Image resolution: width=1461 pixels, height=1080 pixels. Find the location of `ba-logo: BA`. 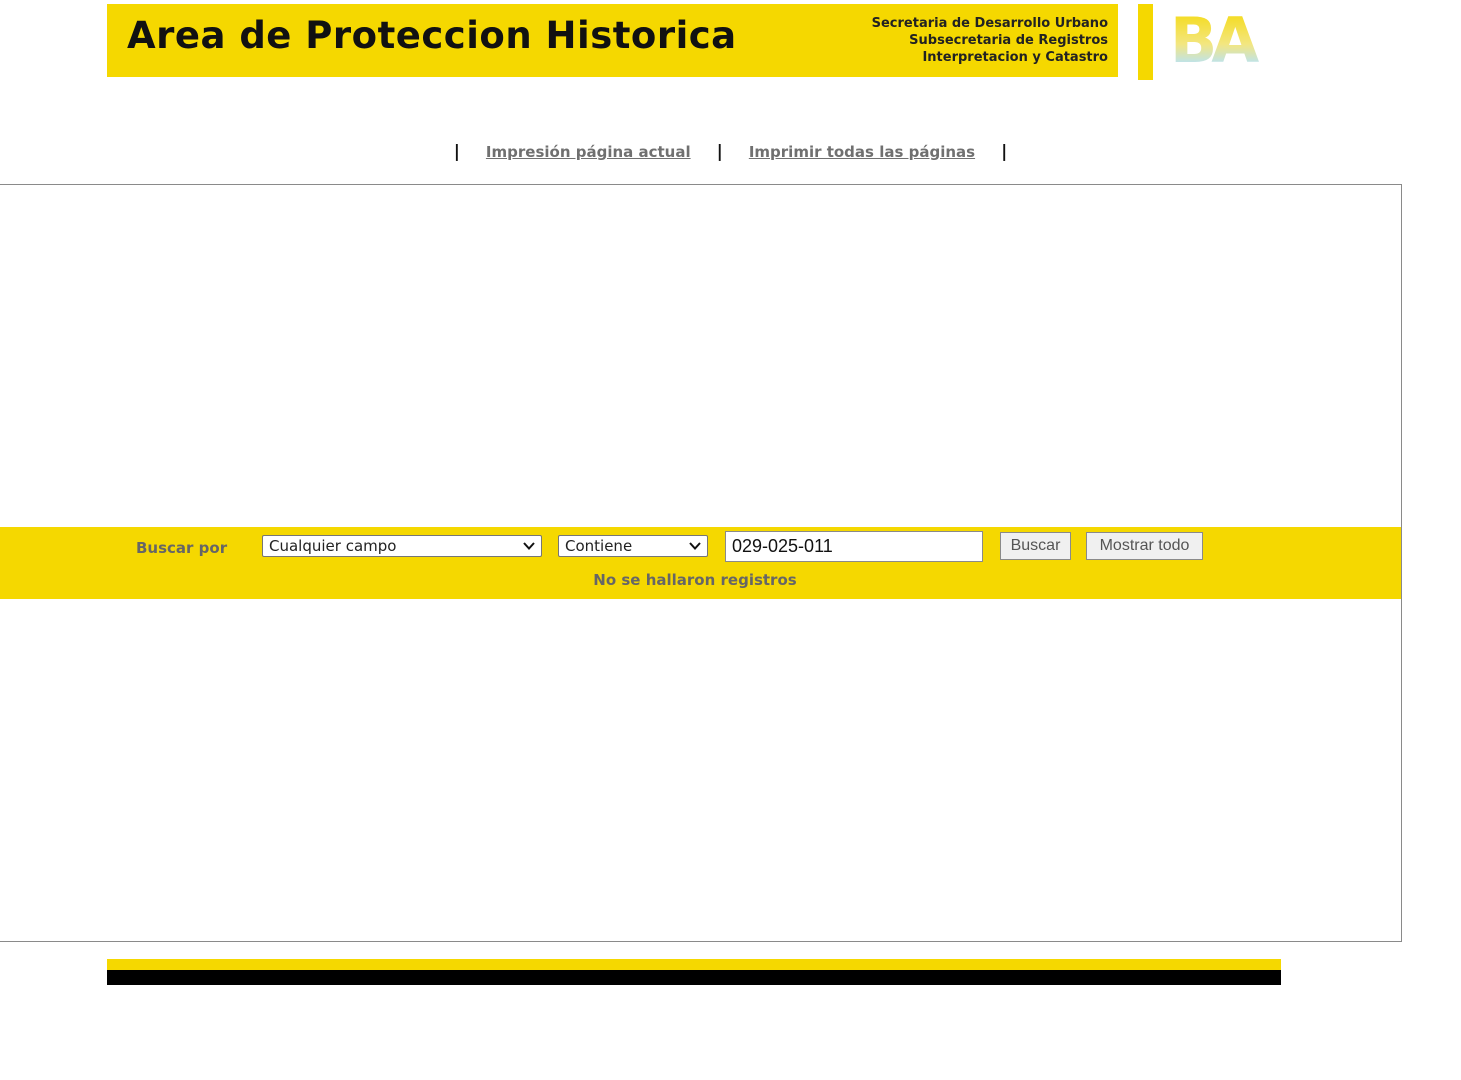

ba-logo: BA is located at coordinates (1217, 39).